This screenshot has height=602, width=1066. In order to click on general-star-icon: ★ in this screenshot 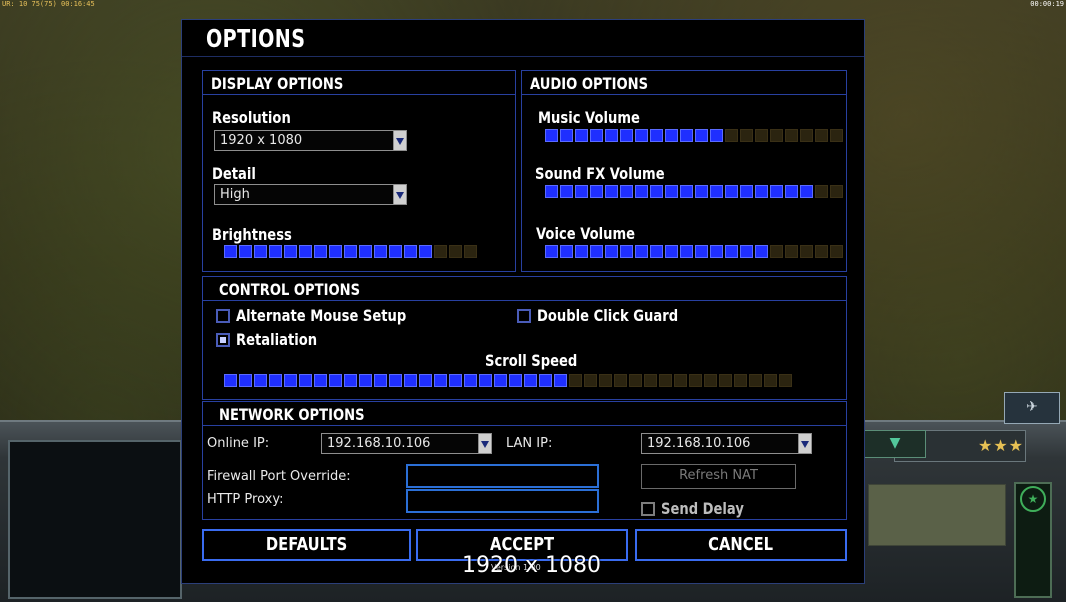, I will do `click(1033, 499)`.